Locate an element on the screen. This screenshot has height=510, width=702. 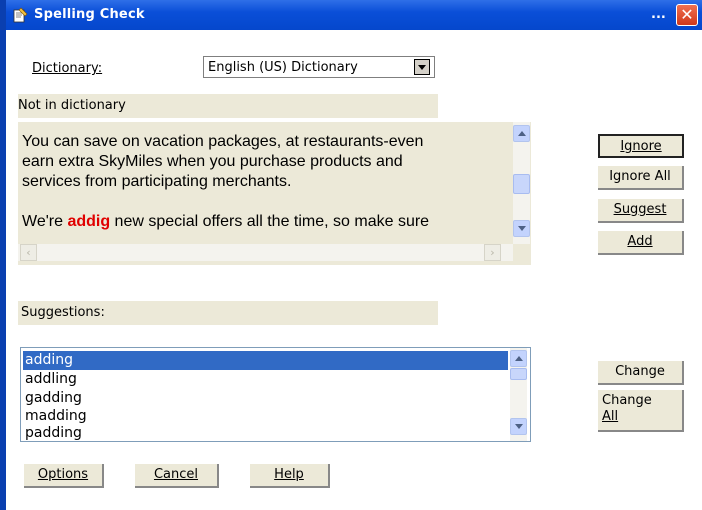
document-pen-icon is located at coordinates (20, 15).